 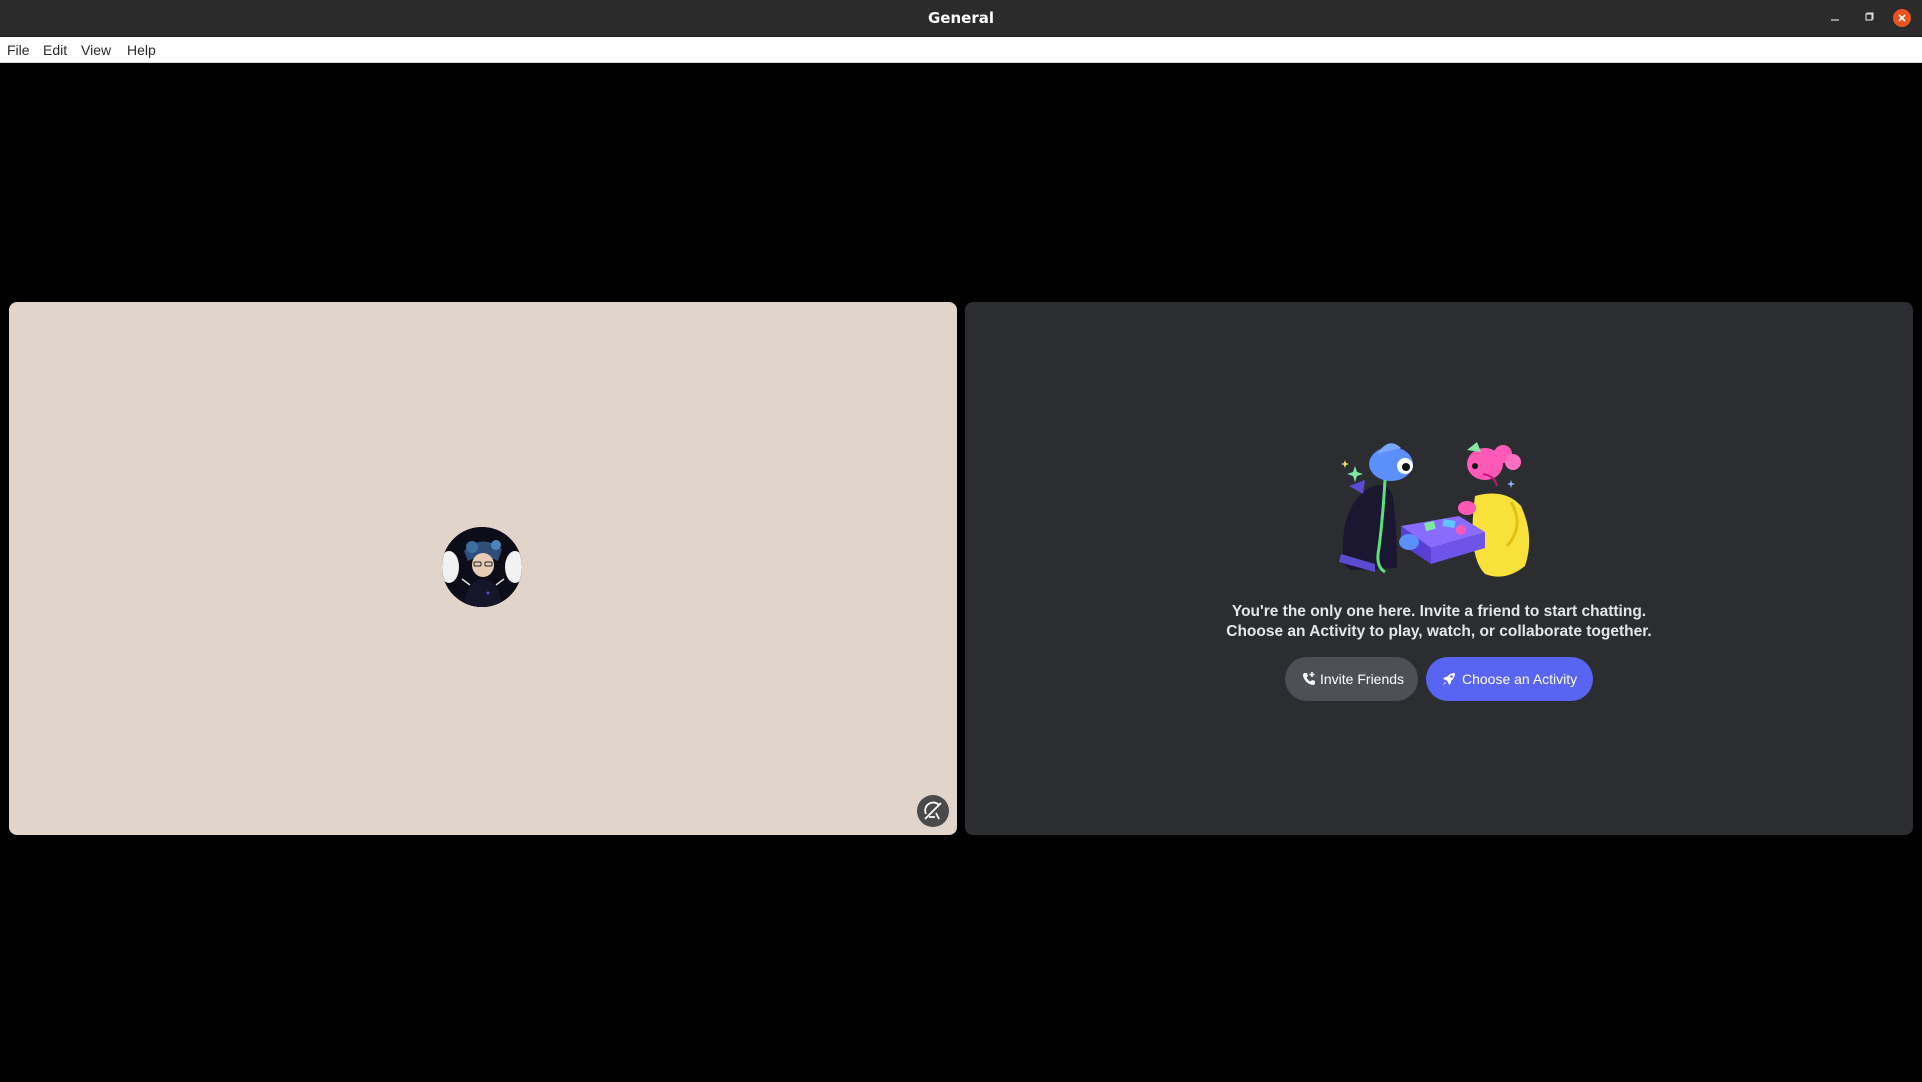 What do you see at coordinates (141, 50) in the screenshot?
I see `menu-help: Help` at bounding box center [141, 50].